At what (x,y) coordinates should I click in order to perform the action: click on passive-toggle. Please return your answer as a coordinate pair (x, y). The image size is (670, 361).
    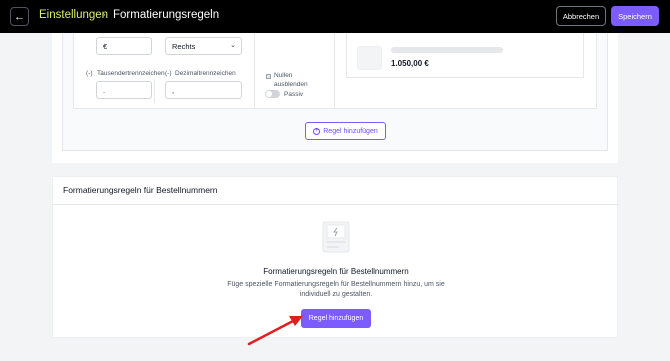
    Looking at the image, I should click on (272, 94).